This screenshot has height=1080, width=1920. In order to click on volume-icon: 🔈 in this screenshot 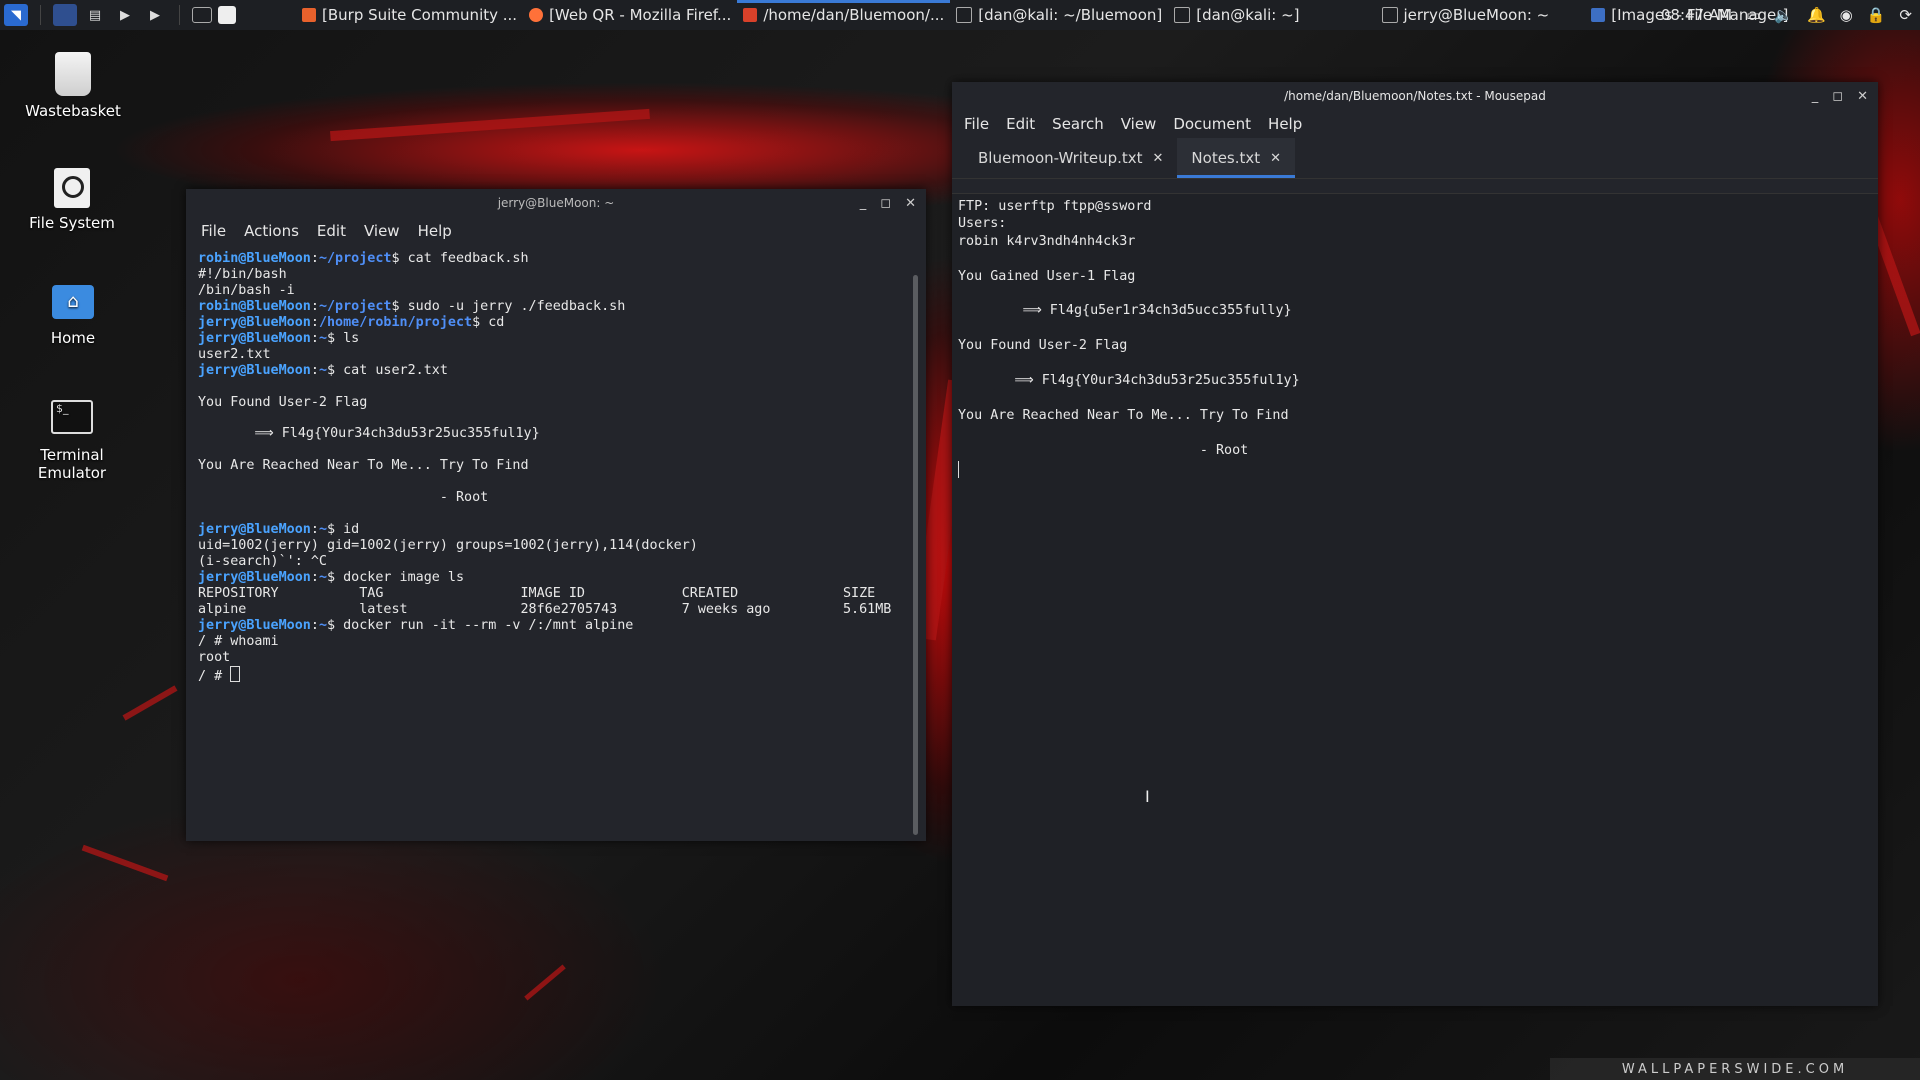, I will do `click(1783, 15)`.